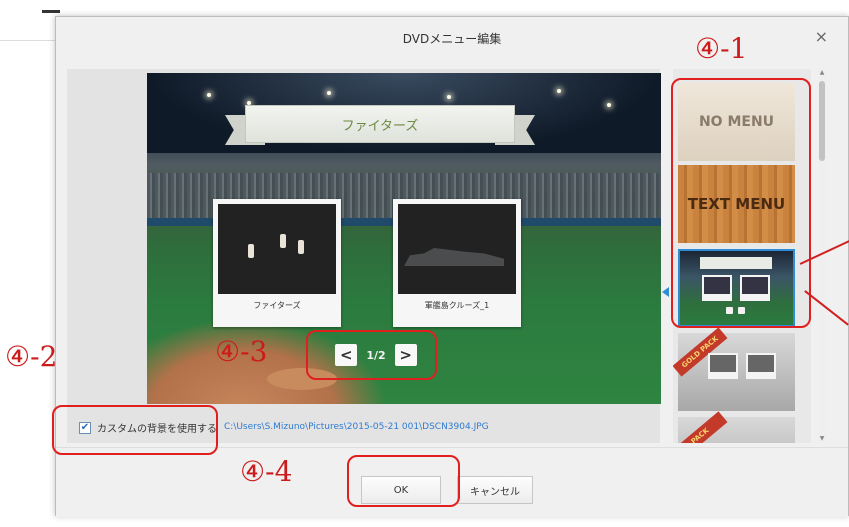 The image size is (849, 527). What do you see at coordinates (454, 257) in the screenshot?
I see `island-silhouette` at bounding box center [454, 257].